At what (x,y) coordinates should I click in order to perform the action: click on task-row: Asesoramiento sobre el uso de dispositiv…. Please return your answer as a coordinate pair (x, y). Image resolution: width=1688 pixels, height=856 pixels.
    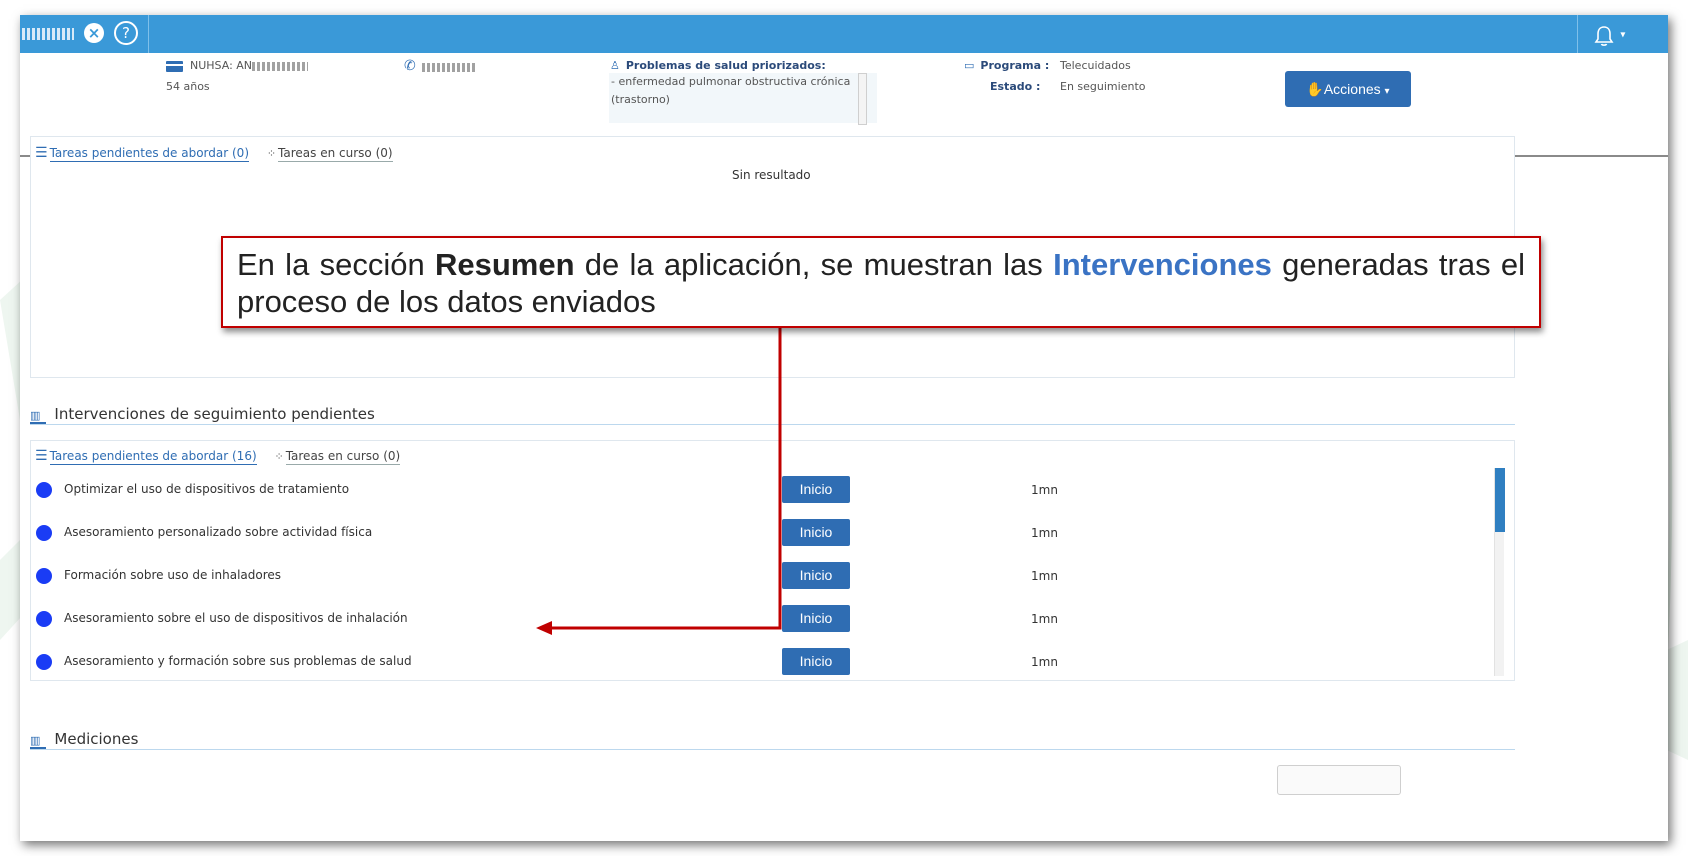
    Looking at the image, I should click on (770, 619).